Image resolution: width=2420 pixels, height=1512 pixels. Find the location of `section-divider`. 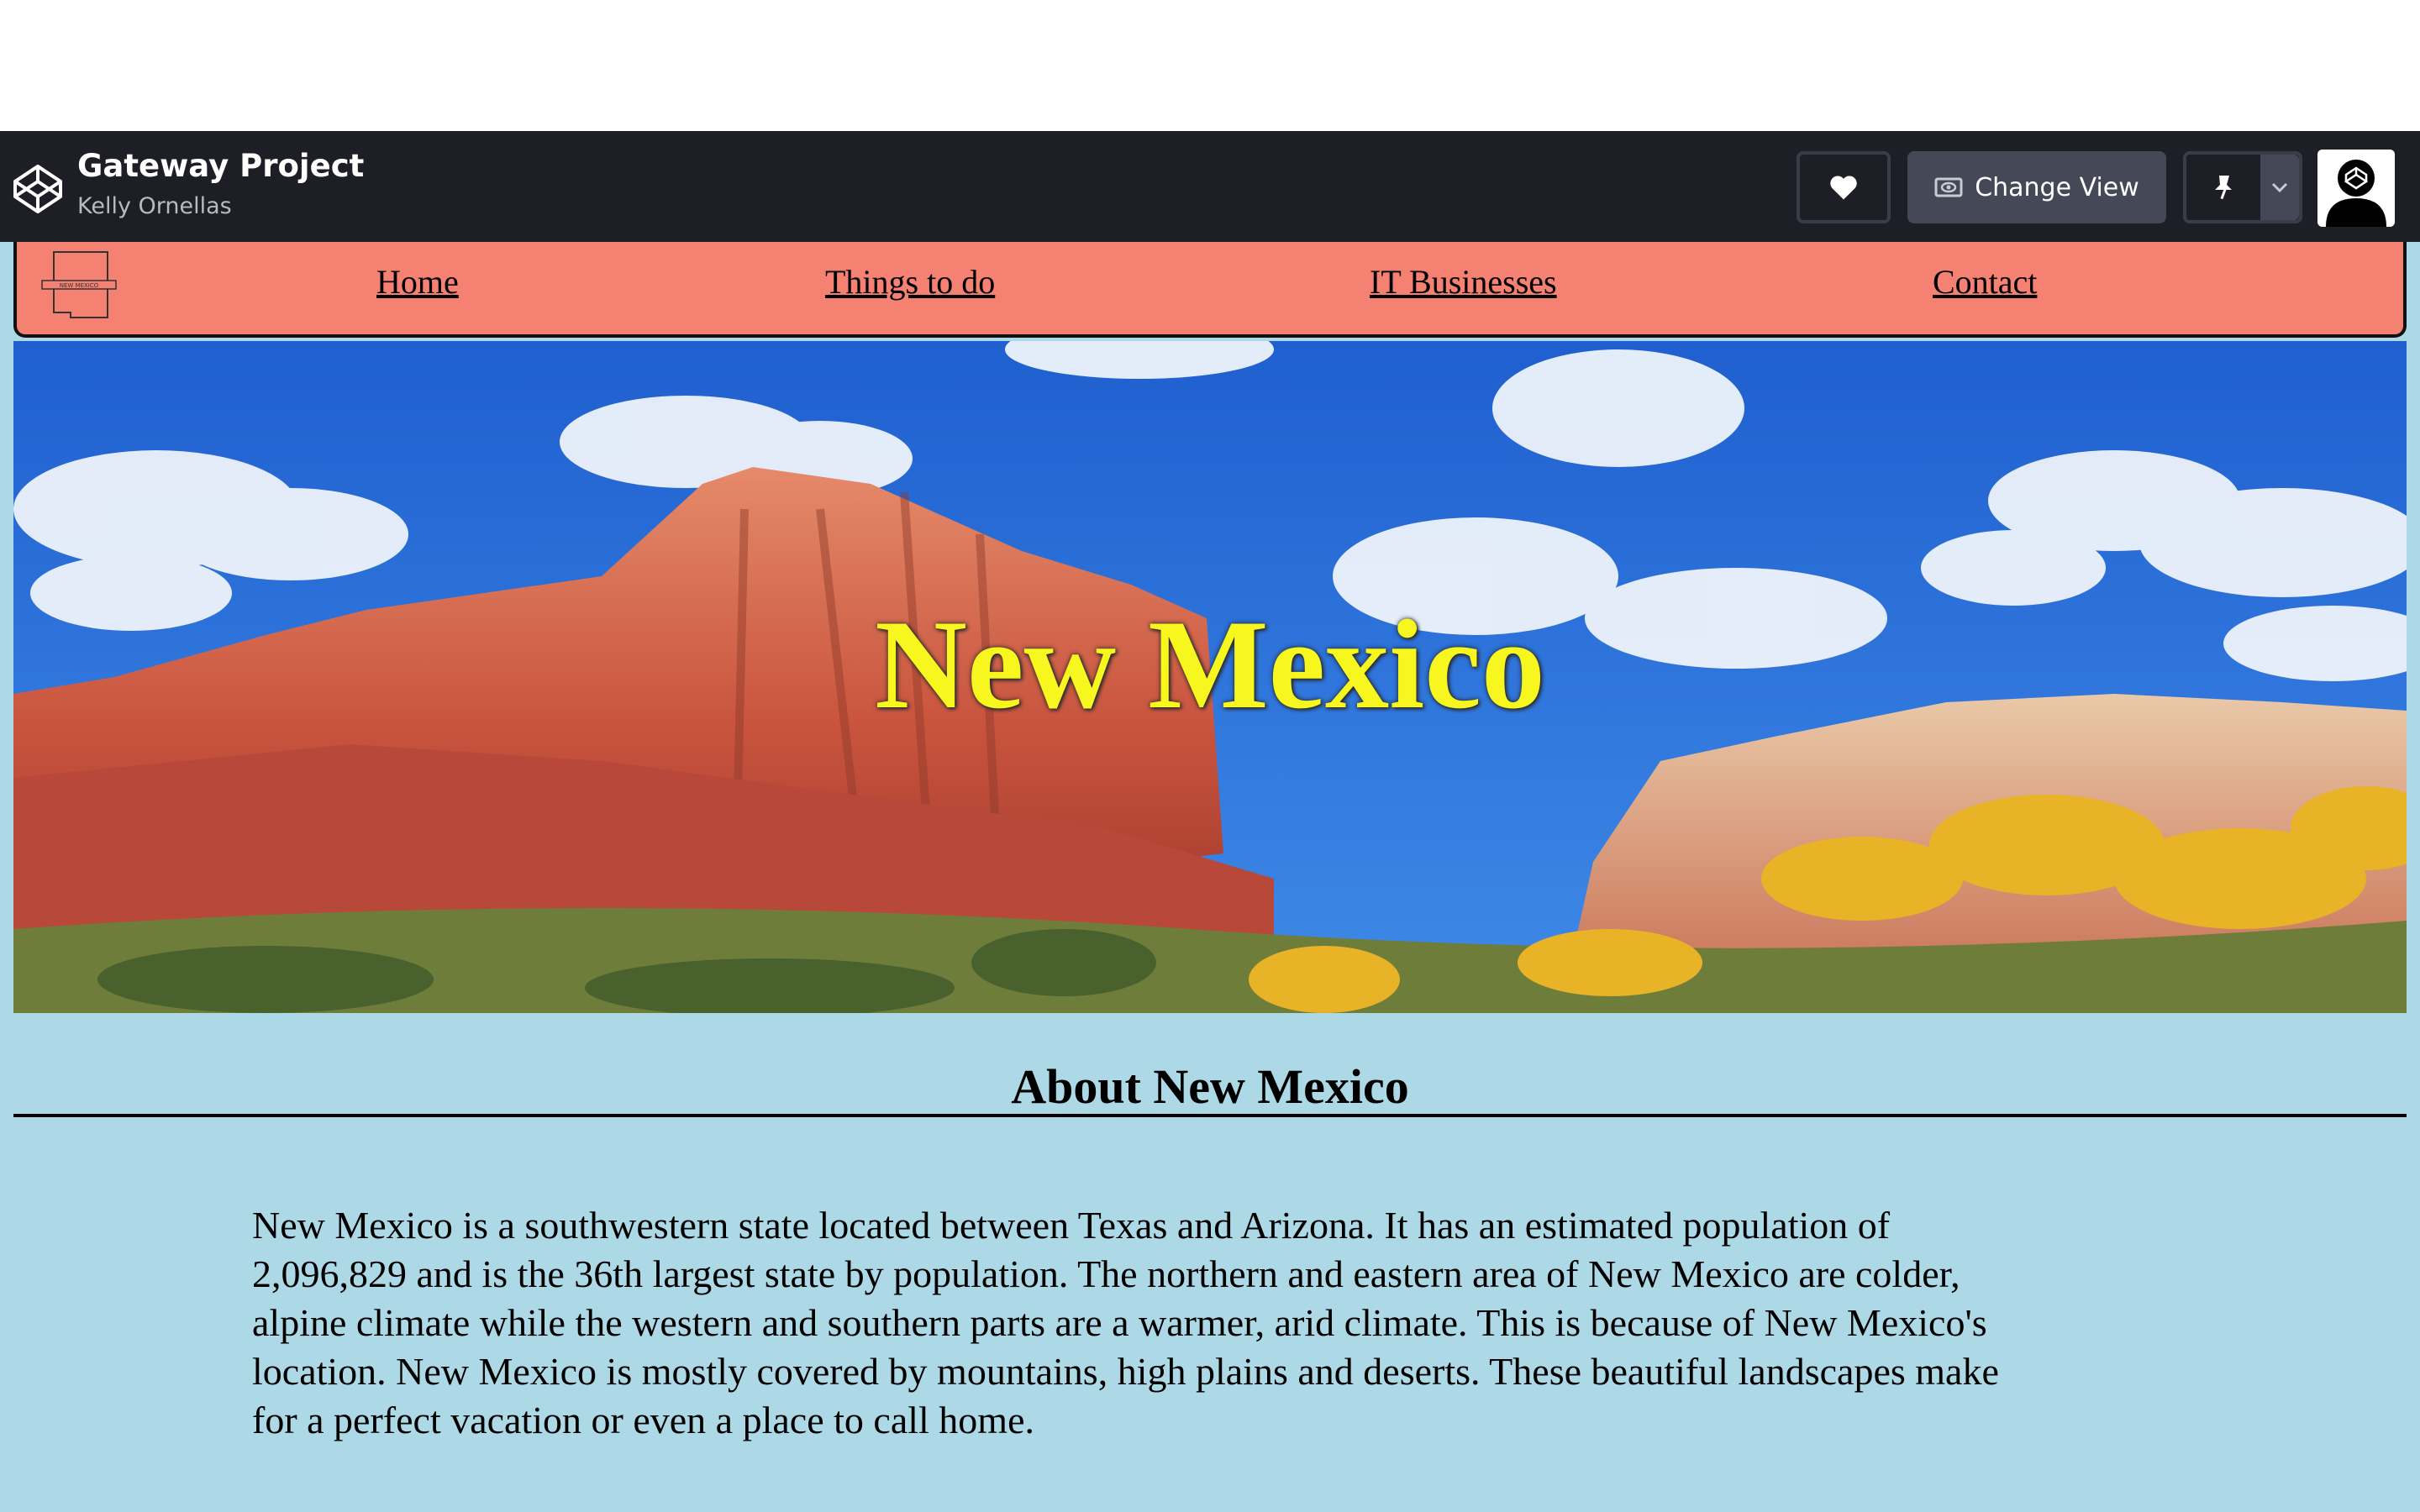

section-divider is located at coordinates (1210, 1115).